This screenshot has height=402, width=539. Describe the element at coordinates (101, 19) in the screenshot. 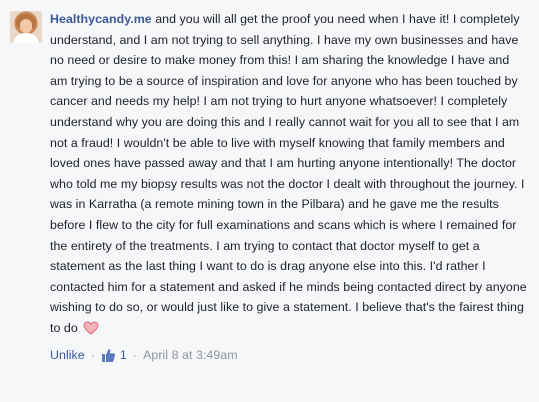

I see `comment-author-link: Healthycandy.me` at that location.